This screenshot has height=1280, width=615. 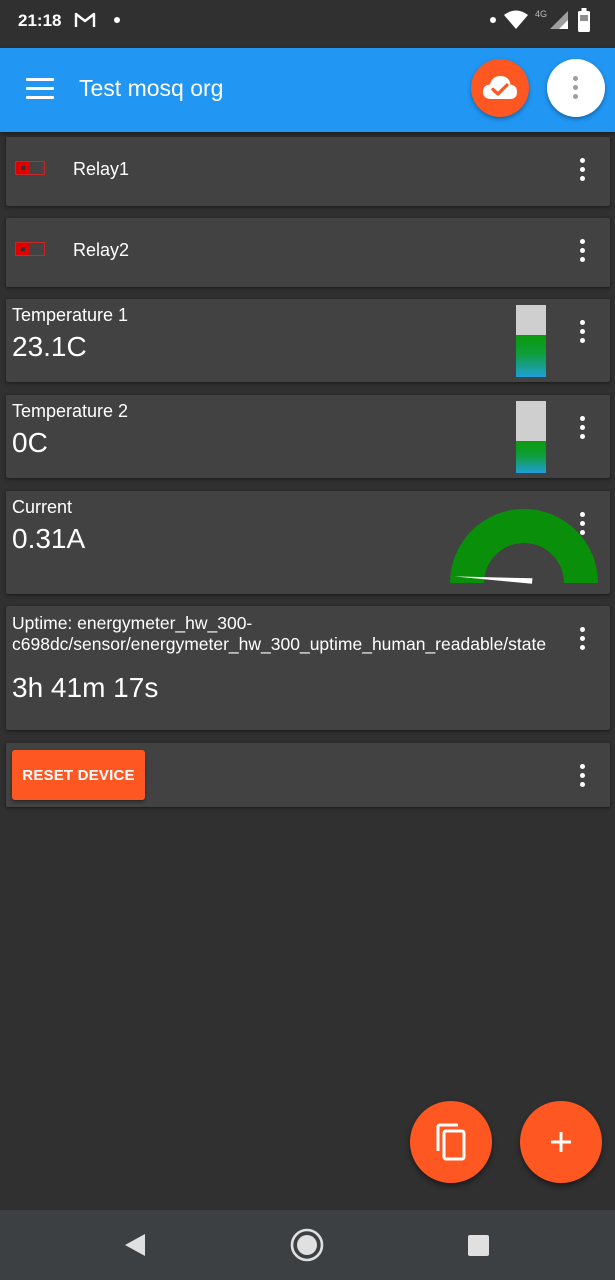 What do you see at coordinates (307, 24) in the screenshot?
I see `status-bar: 21:18 4G` at bounding box center [307, 24].